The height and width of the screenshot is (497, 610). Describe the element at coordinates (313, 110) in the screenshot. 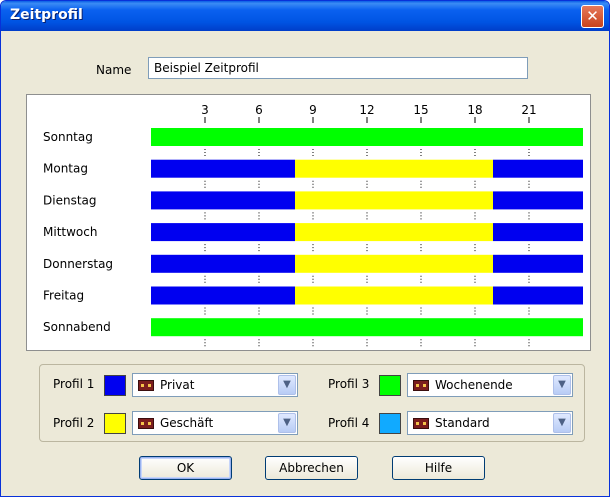

I see `hour-tick-label: 9` at that location.